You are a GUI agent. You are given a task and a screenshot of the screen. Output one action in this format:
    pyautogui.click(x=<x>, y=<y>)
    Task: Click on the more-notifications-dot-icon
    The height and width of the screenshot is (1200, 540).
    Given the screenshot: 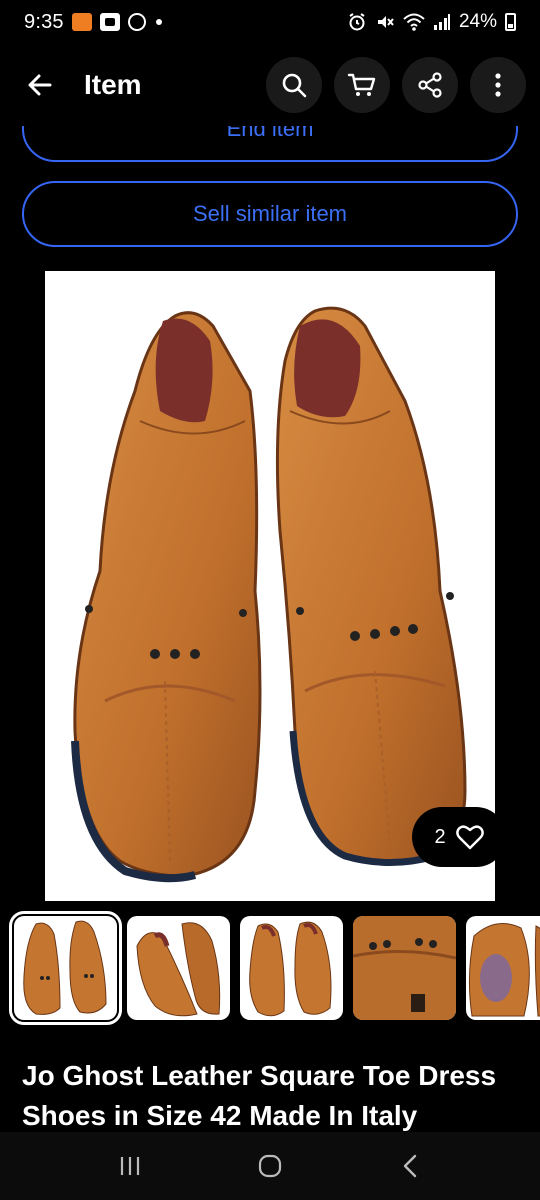 What is the action you would take?
    pyautogui.click(x=158, y=22)
    